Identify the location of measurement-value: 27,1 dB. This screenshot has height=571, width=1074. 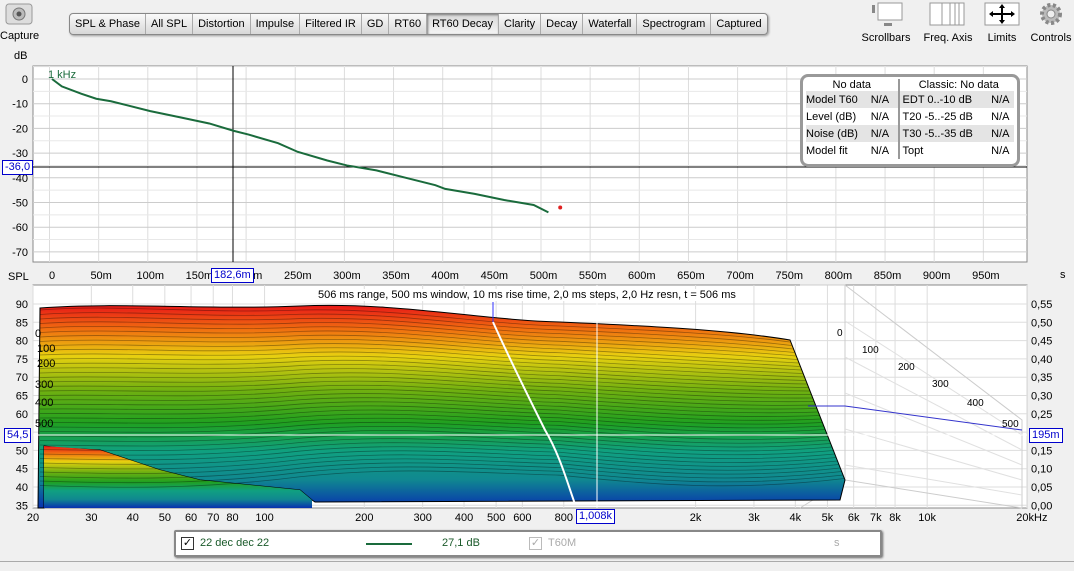
(461, 543).